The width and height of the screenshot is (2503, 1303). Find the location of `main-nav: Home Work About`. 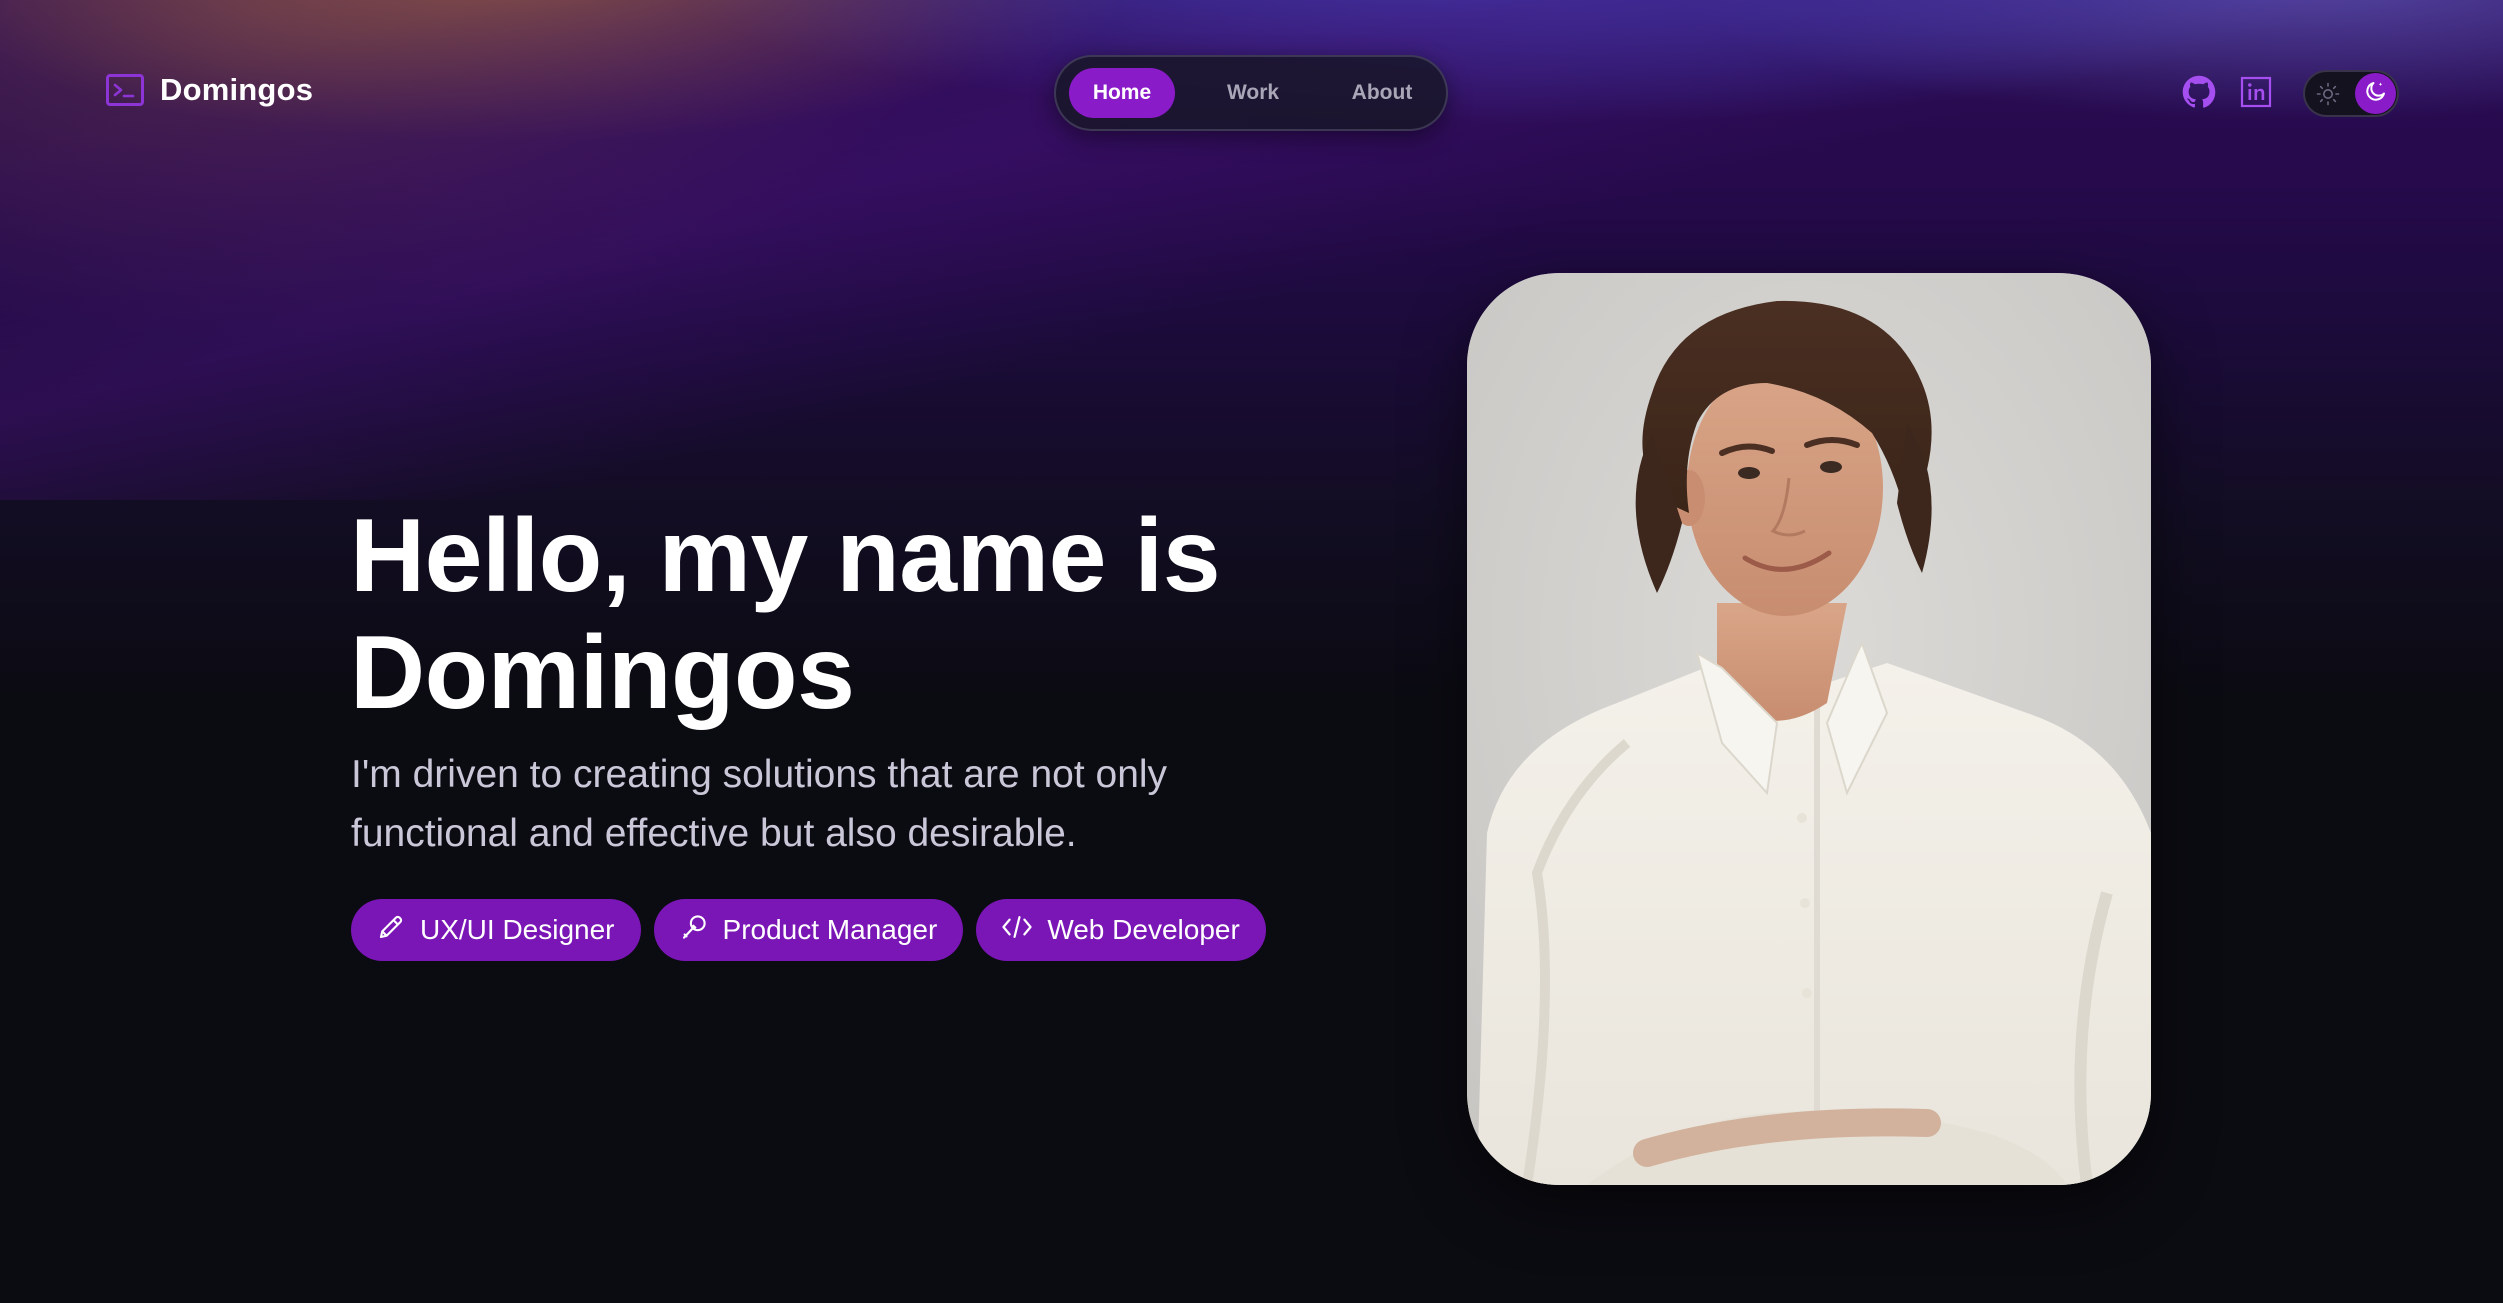

main-nav: Home Work About is located at coordinates (1251, 93).